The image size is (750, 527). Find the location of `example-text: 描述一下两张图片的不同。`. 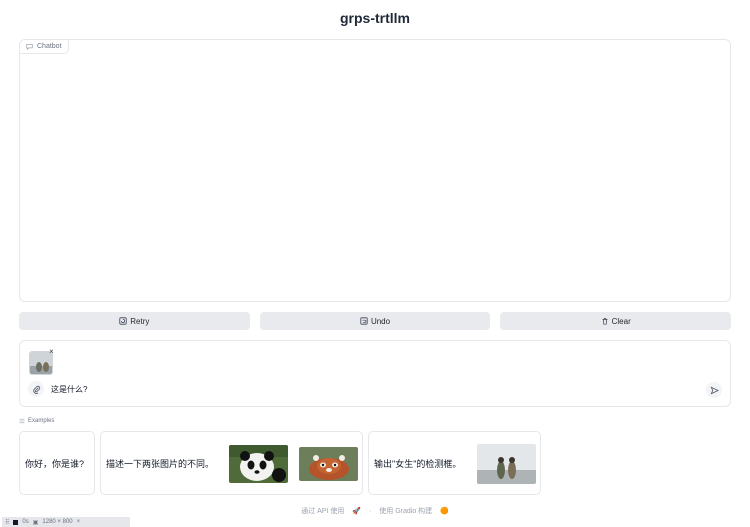

example-text: 描述一下两张图片的不同。 is located at coordinates (160, 463).